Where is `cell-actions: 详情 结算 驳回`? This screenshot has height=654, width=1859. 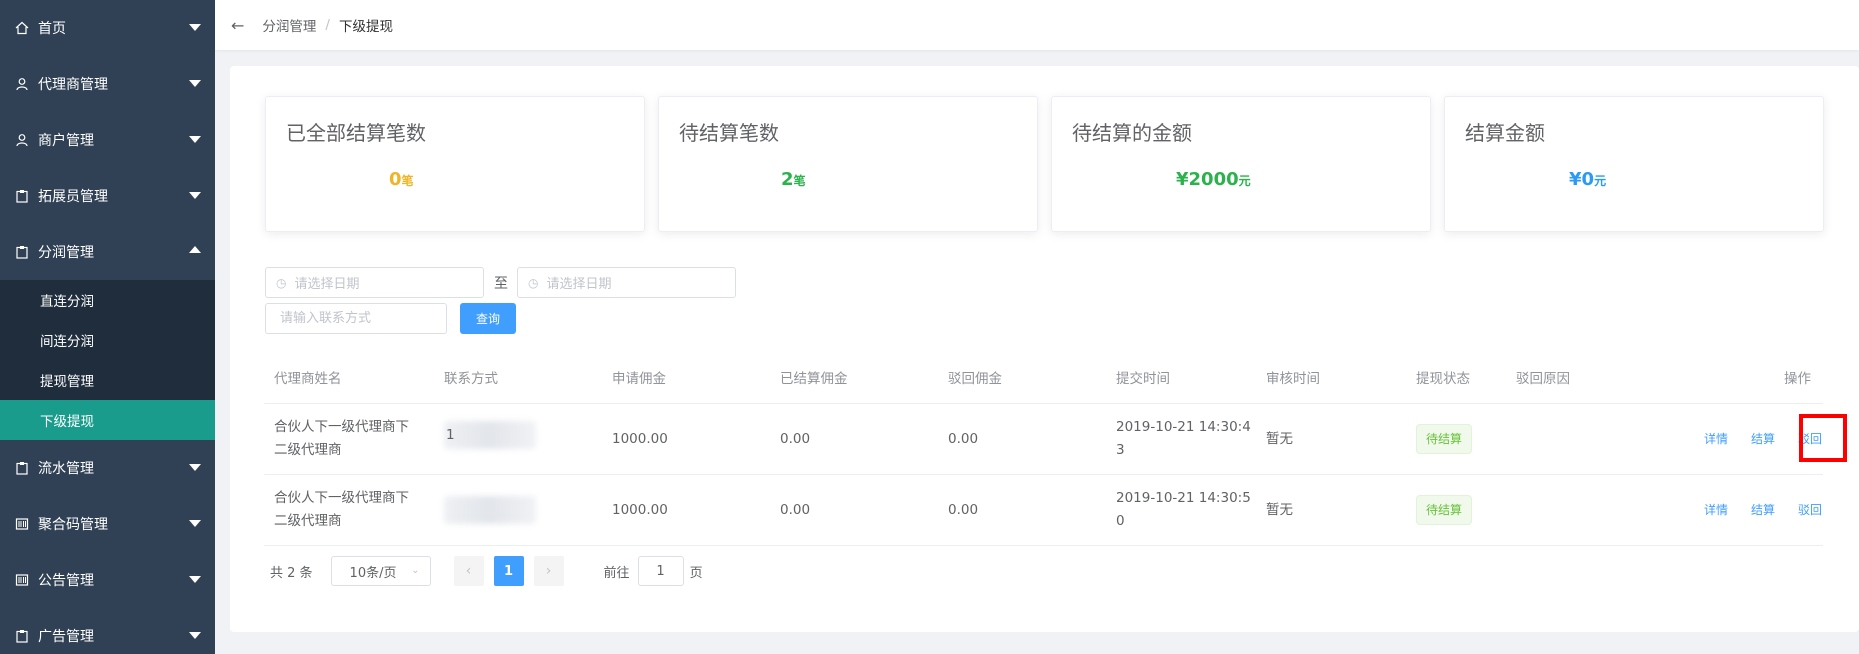 cell-actions: 详情 结算 驳回 is located at coordinates (1763, 510).